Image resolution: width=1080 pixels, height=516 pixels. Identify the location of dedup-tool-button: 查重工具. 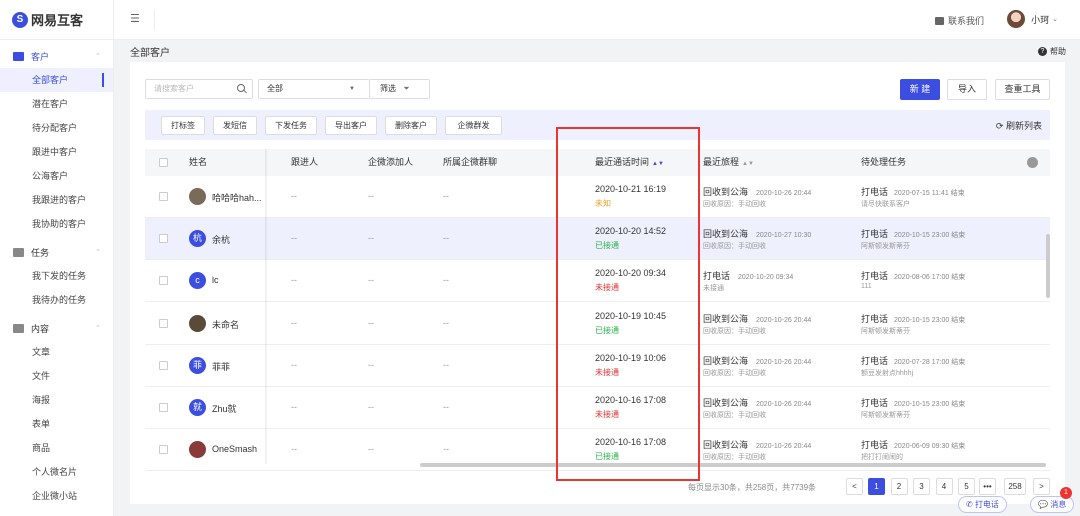
(1022, 89).